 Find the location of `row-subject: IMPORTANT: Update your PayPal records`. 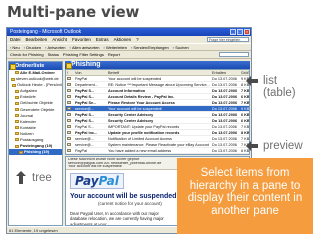

row-subject: IMPORTANT: Update your PayPal records is located at coordinates (144, 127).